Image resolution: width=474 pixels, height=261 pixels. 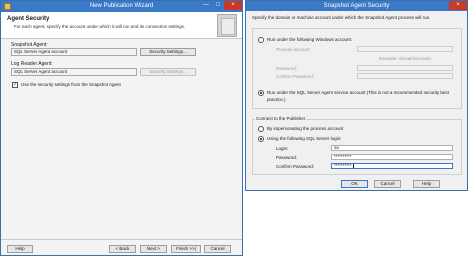 What do you see at coordinates (281, 118) in the screenshot?
I see `connect-publisher-group-label: Connect to the Publisher` at bounding box center [281, 118].